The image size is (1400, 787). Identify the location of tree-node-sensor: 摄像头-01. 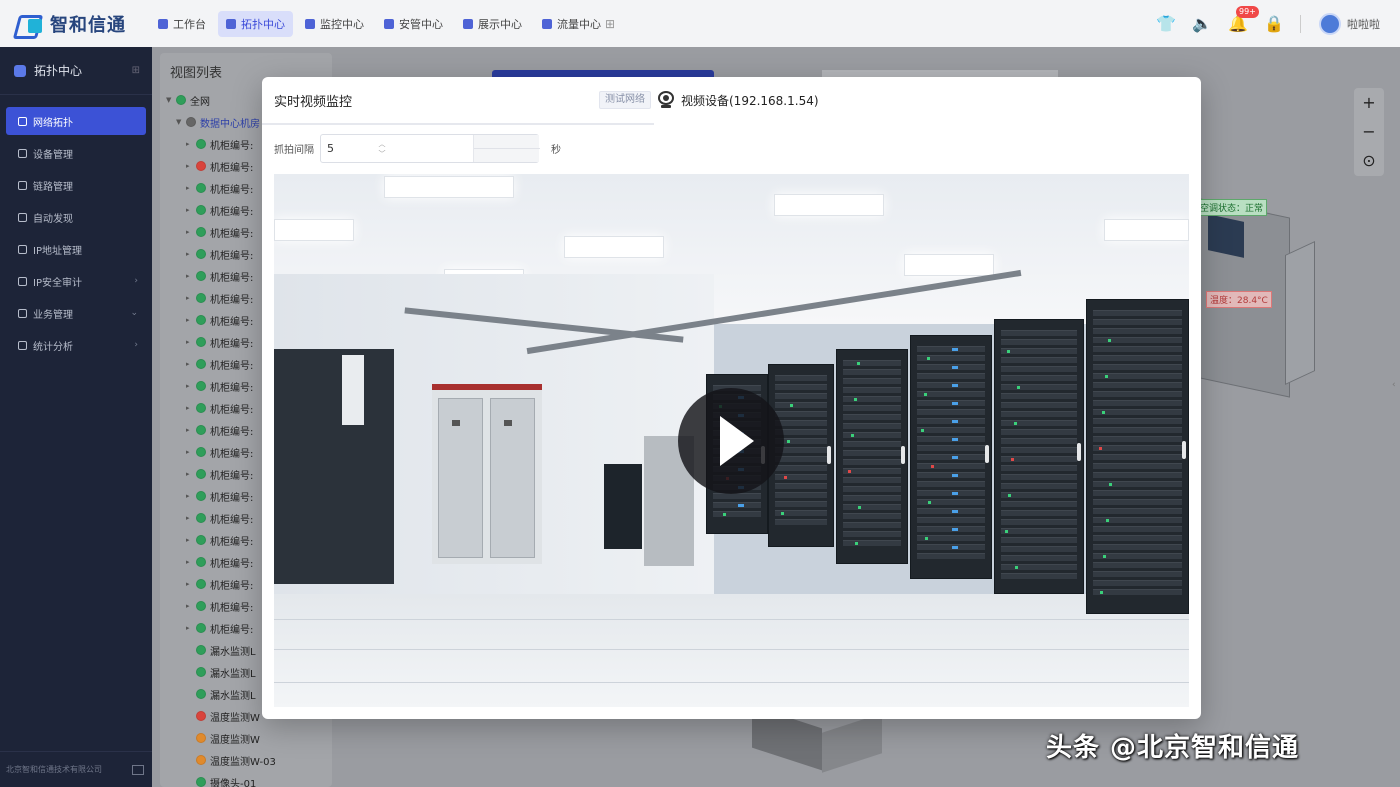
(249, 779).